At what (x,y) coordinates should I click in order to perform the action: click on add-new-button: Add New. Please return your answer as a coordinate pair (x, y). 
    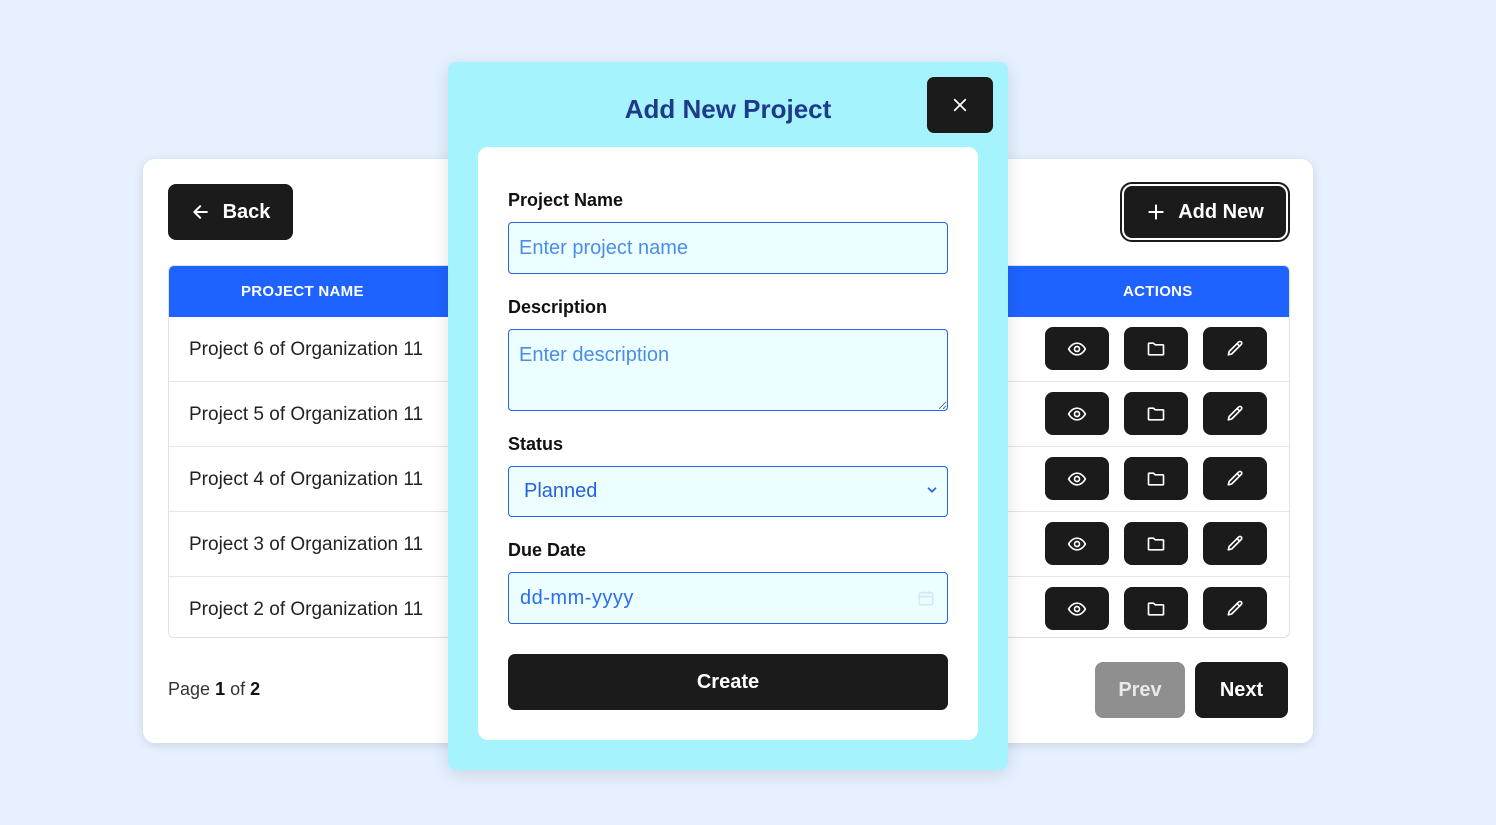
    Looking at the image, I should click on (1205, 212).